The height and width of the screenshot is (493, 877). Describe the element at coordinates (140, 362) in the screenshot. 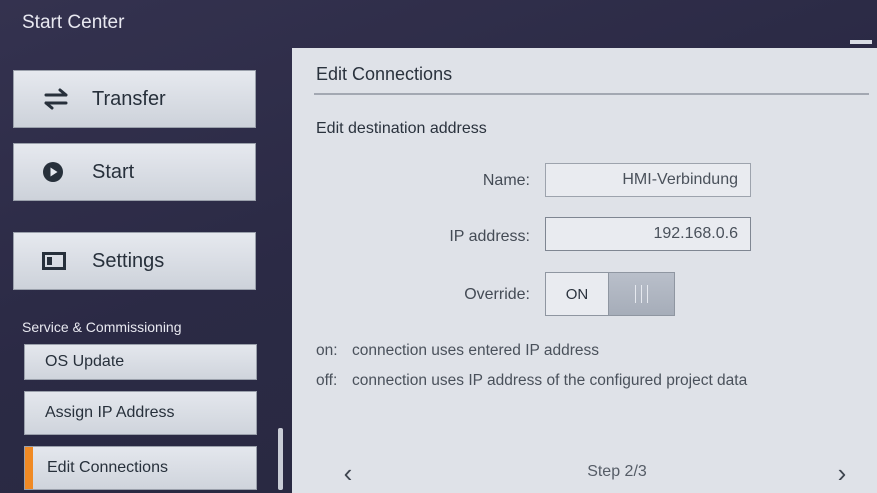

I see `os-update-button: OS Update` at that location.